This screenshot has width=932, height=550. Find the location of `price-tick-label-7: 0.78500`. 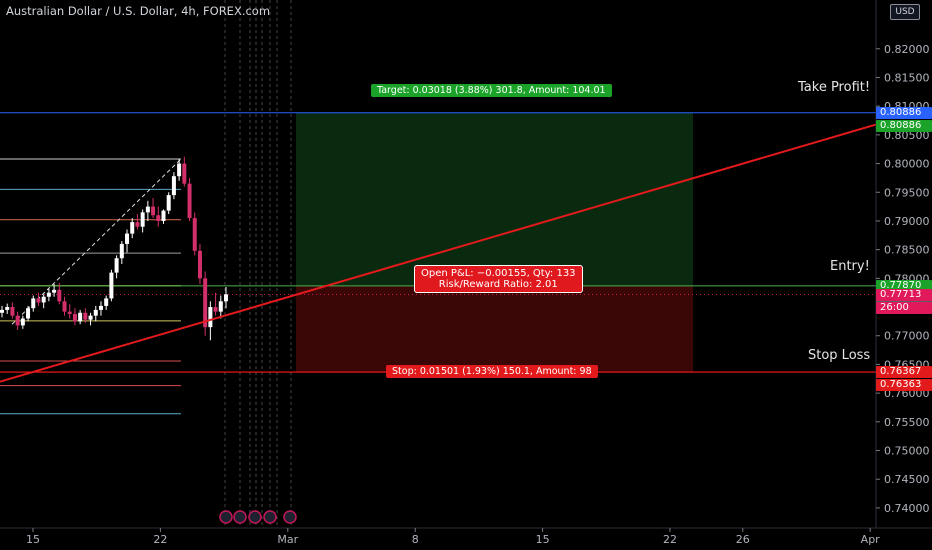

price-tick-label-7: 0.78500 is located at coordinates (907, 250).